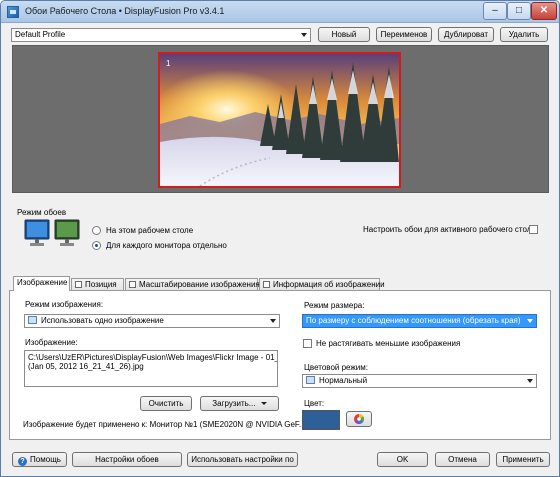 This screenshot has height=477, width=560. I want to click on profile-select-value: Default Profile, so click(40, 34).